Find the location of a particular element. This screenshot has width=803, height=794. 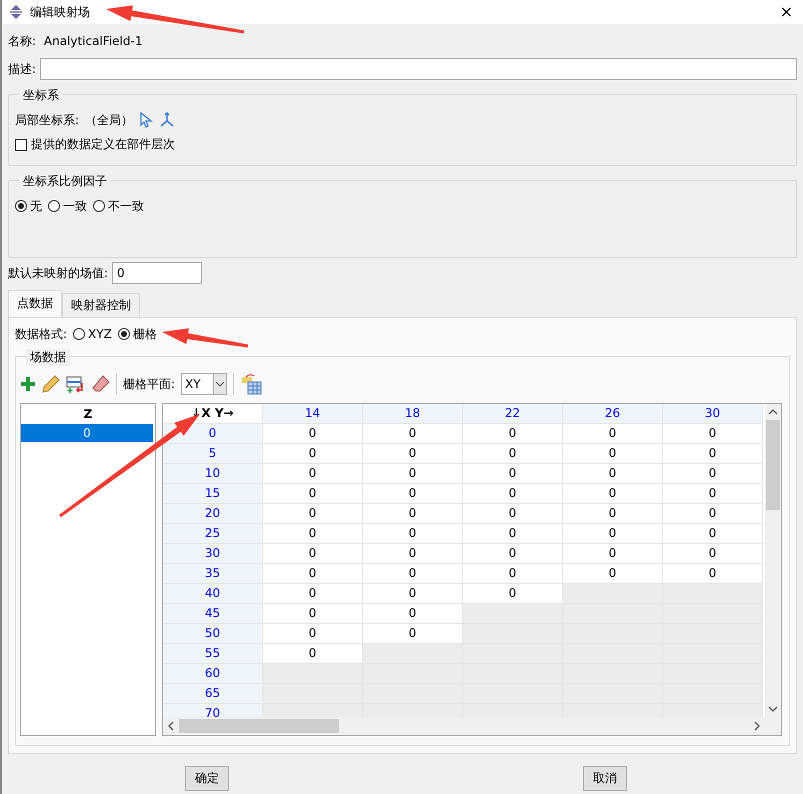

table-insert-icon is located at coordinates (76, 384).